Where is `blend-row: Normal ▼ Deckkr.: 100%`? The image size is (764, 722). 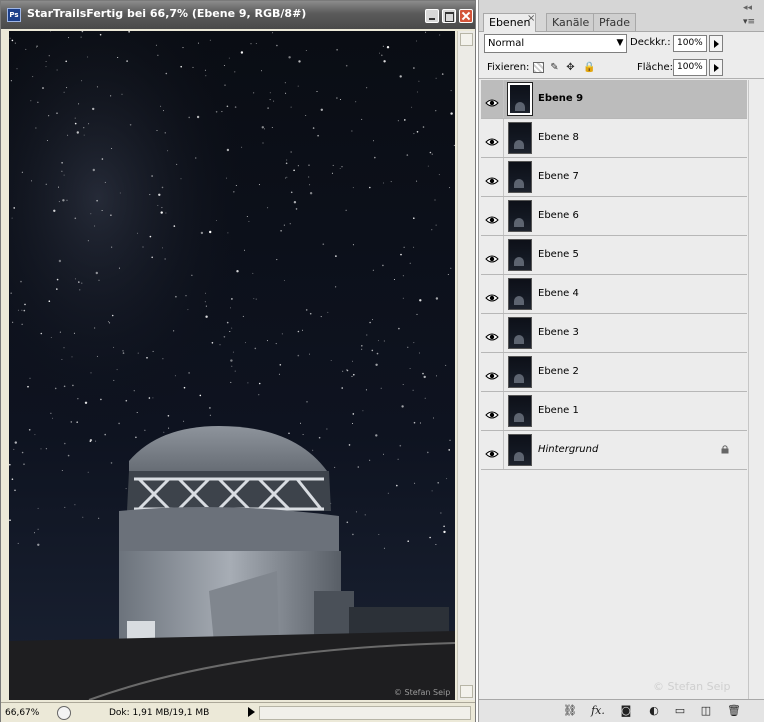 blend-row: Normal ▼ Deckkr.: 100% is located at coordinates (621, 44).